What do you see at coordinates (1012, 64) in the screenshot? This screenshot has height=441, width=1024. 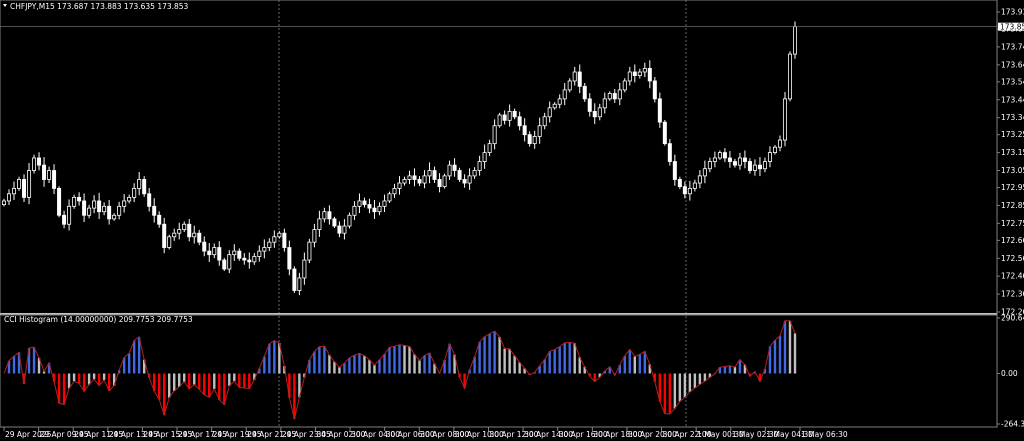 I see `price-tick-label: 173.640` at bounding box center [1012, 64].